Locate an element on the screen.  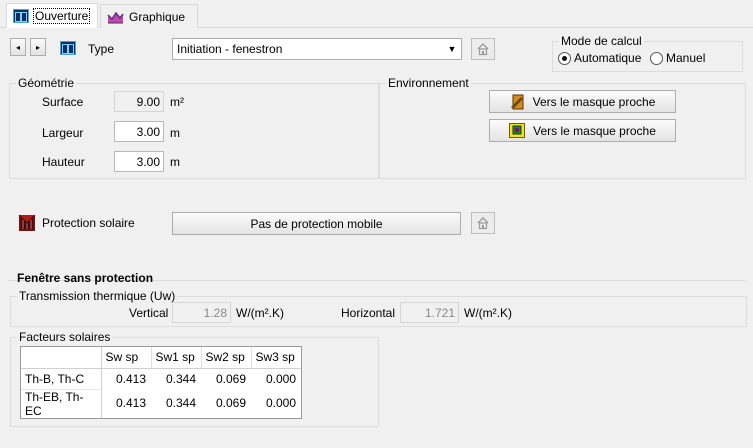
tab-graphique-label: Graphique is located at coordinates (157, 16).